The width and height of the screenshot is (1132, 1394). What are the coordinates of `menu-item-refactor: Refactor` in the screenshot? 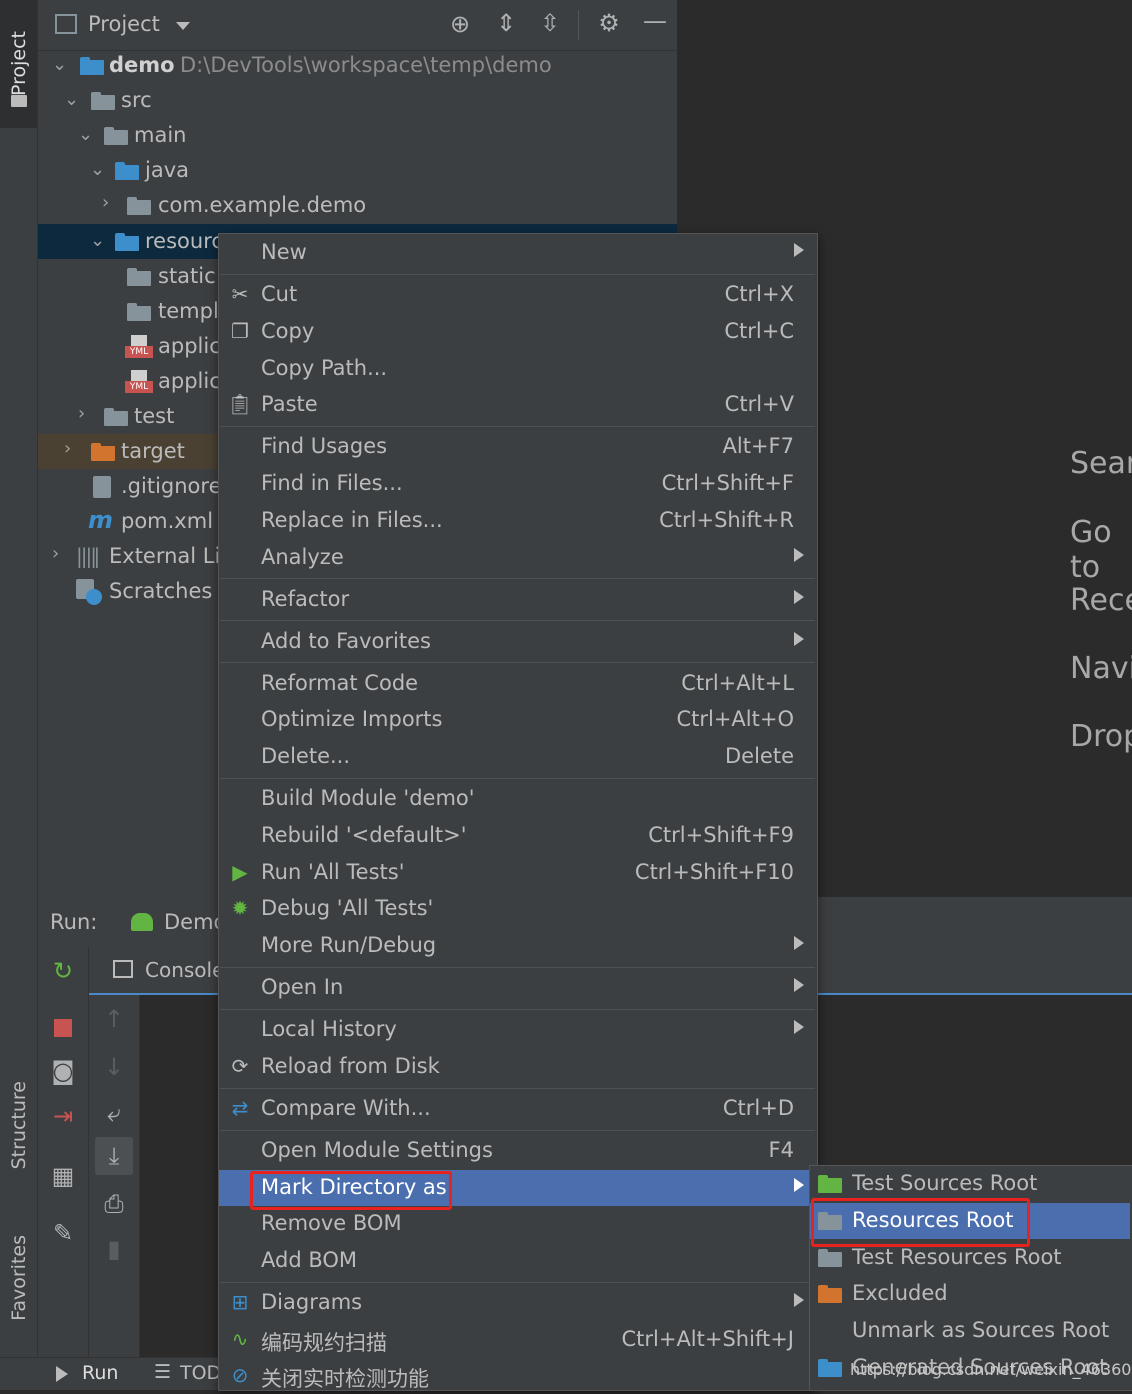 It's located at (517, 600).